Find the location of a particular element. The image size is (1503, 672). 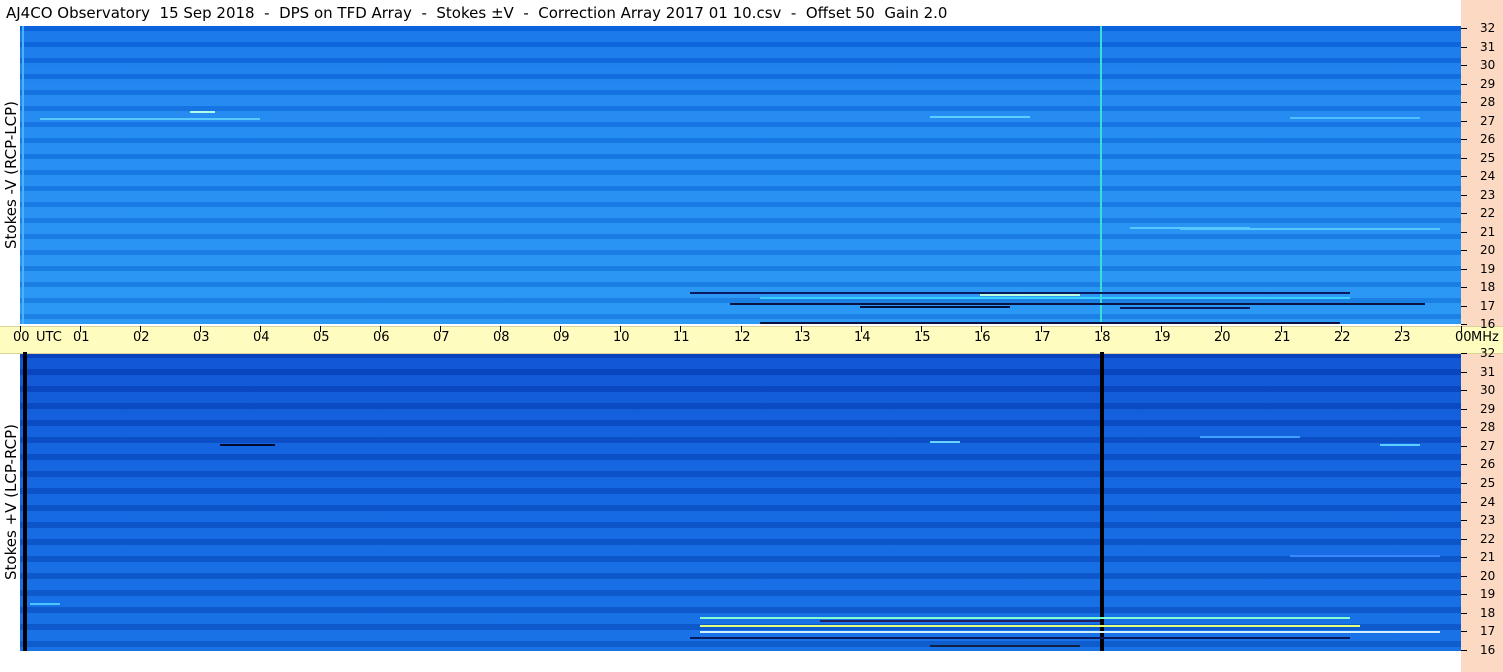

top-freq-label: 17 is located at coordinates (1488, 306).